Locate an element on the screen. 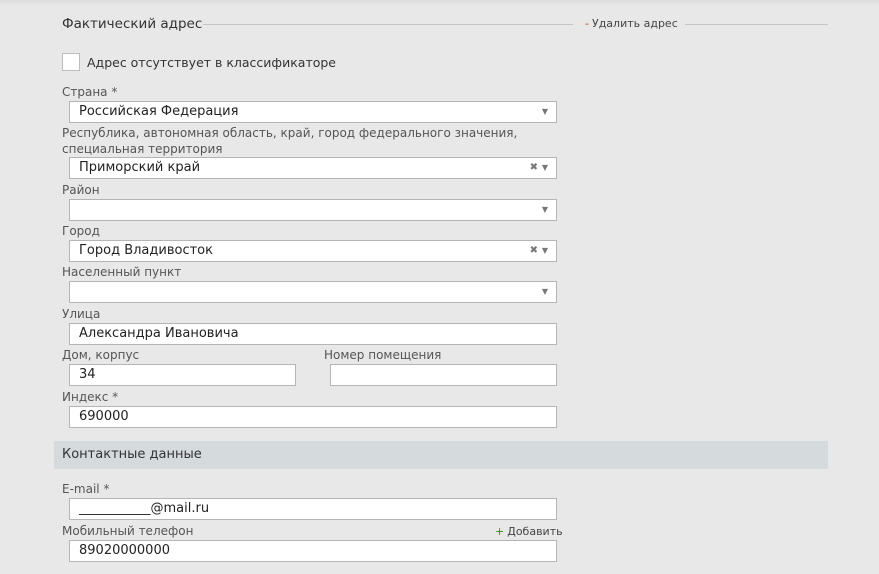 The width and height of the screenshot is (879, 574). remove-address-label: Удалить адрес is located at coordinates (634, 23).